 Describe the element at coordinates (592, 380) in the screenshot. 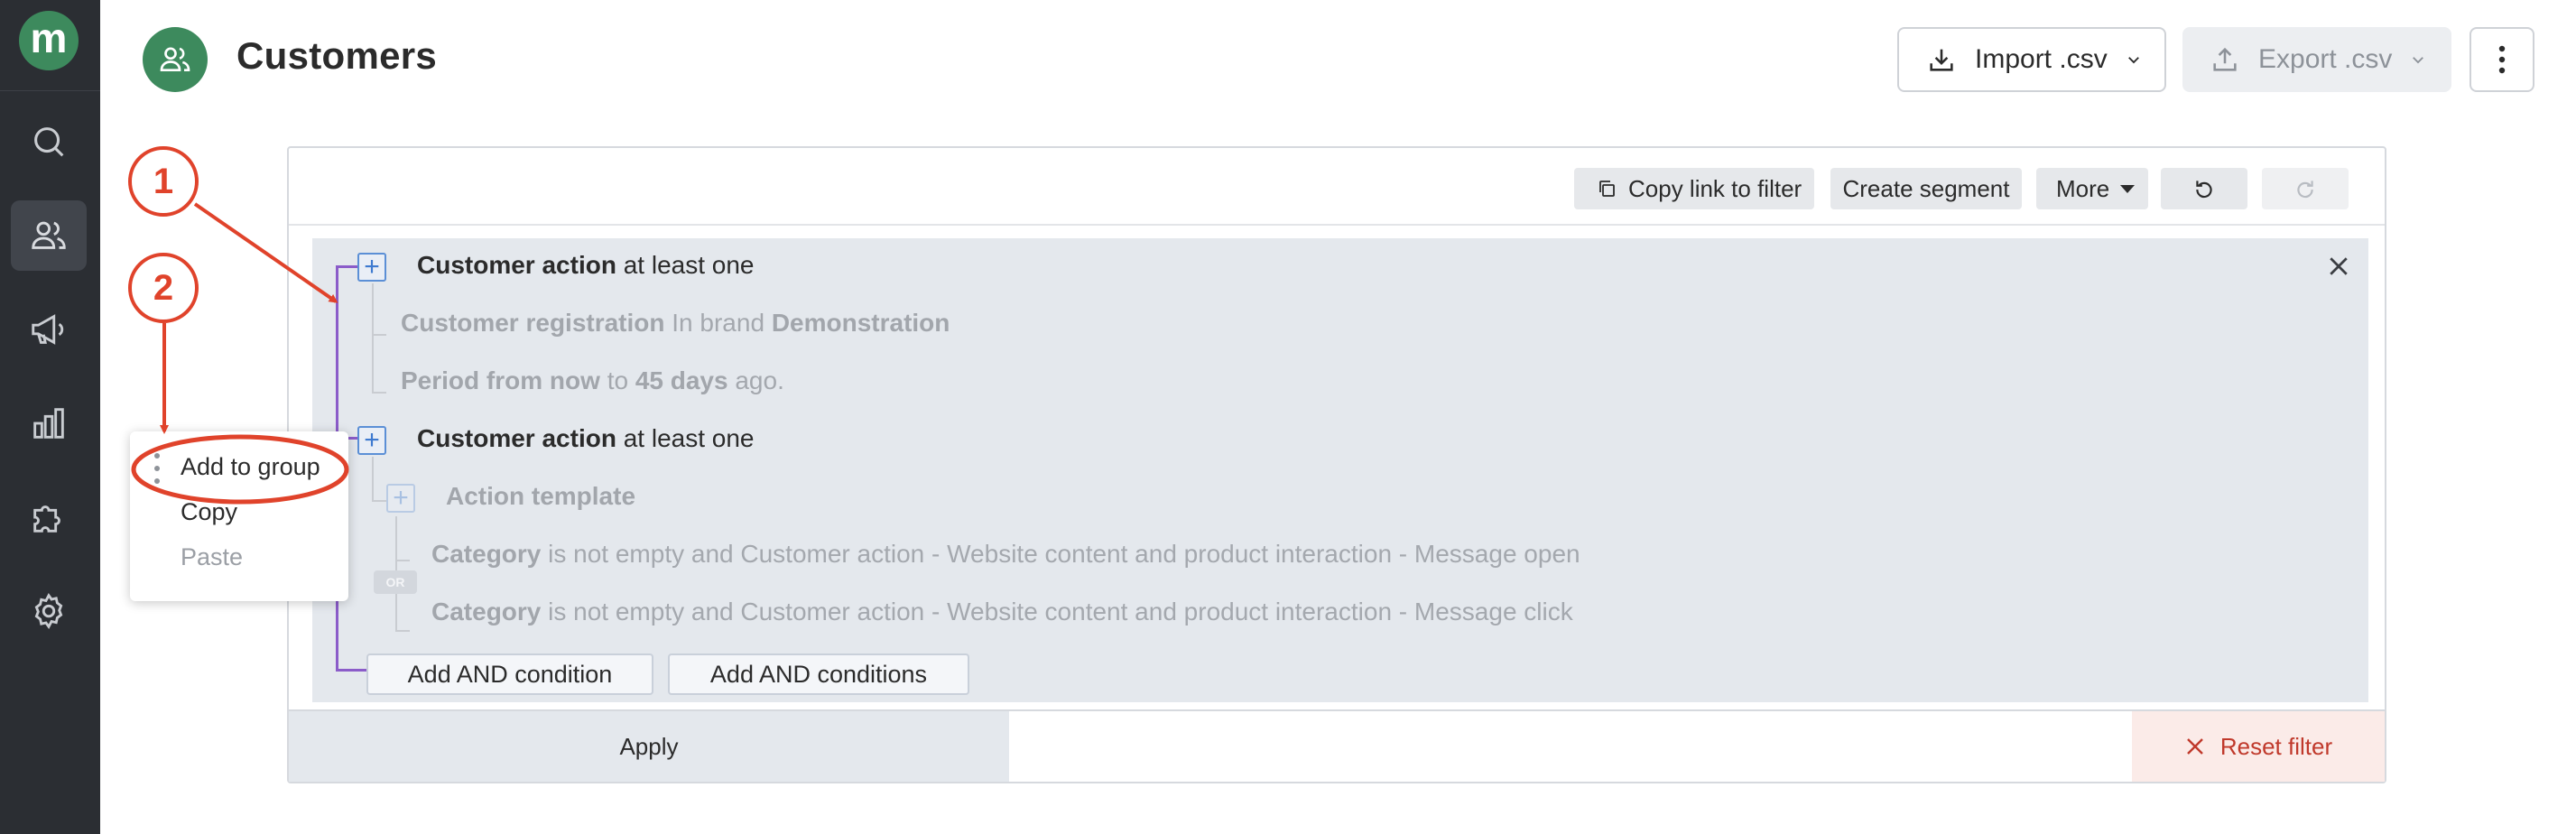

I see `condition-period: Period from now to 45 days ago.` at that location.